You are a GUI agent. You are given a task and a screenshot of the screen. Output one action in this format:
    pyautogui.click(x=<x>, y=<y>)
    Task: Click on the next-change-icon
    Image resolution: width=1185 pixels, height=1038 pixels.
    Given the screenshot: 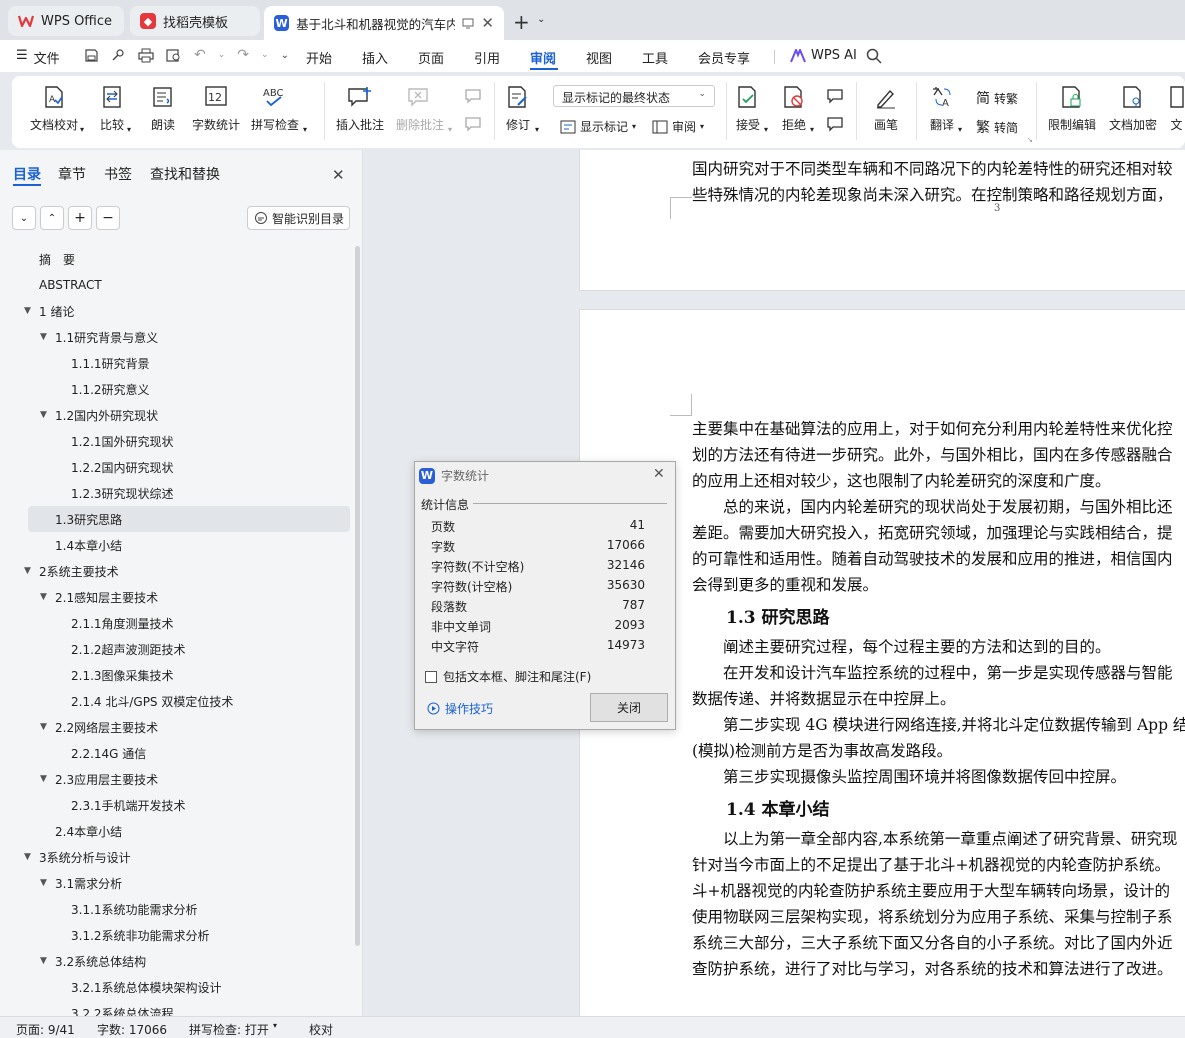 What is the action you would take?
    pyautogui.click(x=836, y=125)
    